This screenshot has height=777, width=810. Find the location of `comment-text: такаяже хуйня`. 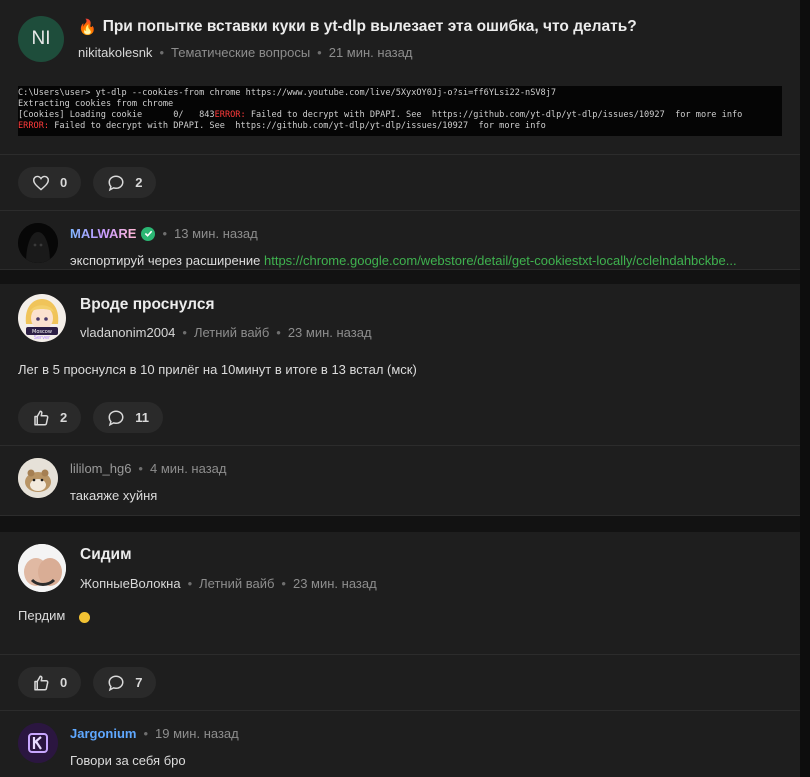

comment-text: такаяже хуйня is located at coordinates (114, 495).